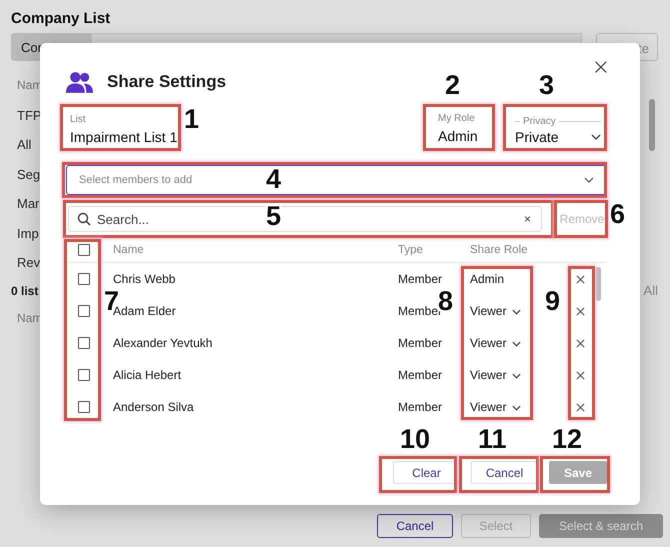 The height and width of the screenshot is (547, 670). What do you see at coordinates (601, 68) in the screenshot?
I see `close-button: ×` at bounding box center [601, 68].